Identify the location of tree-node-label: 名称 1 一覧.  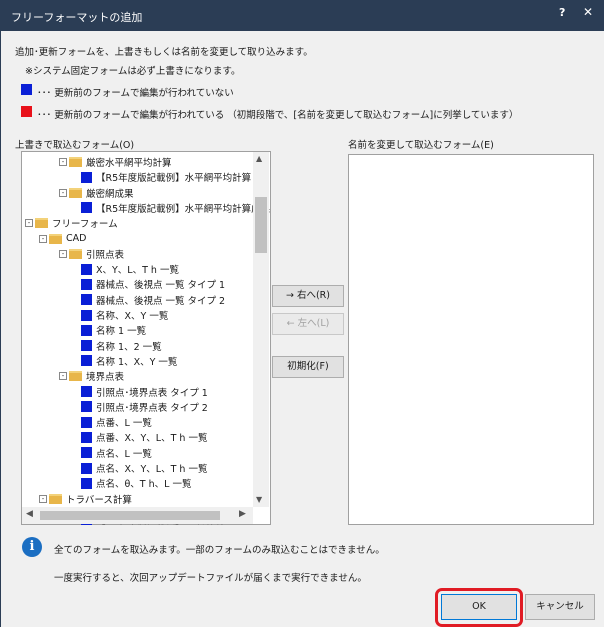
(121, 332).